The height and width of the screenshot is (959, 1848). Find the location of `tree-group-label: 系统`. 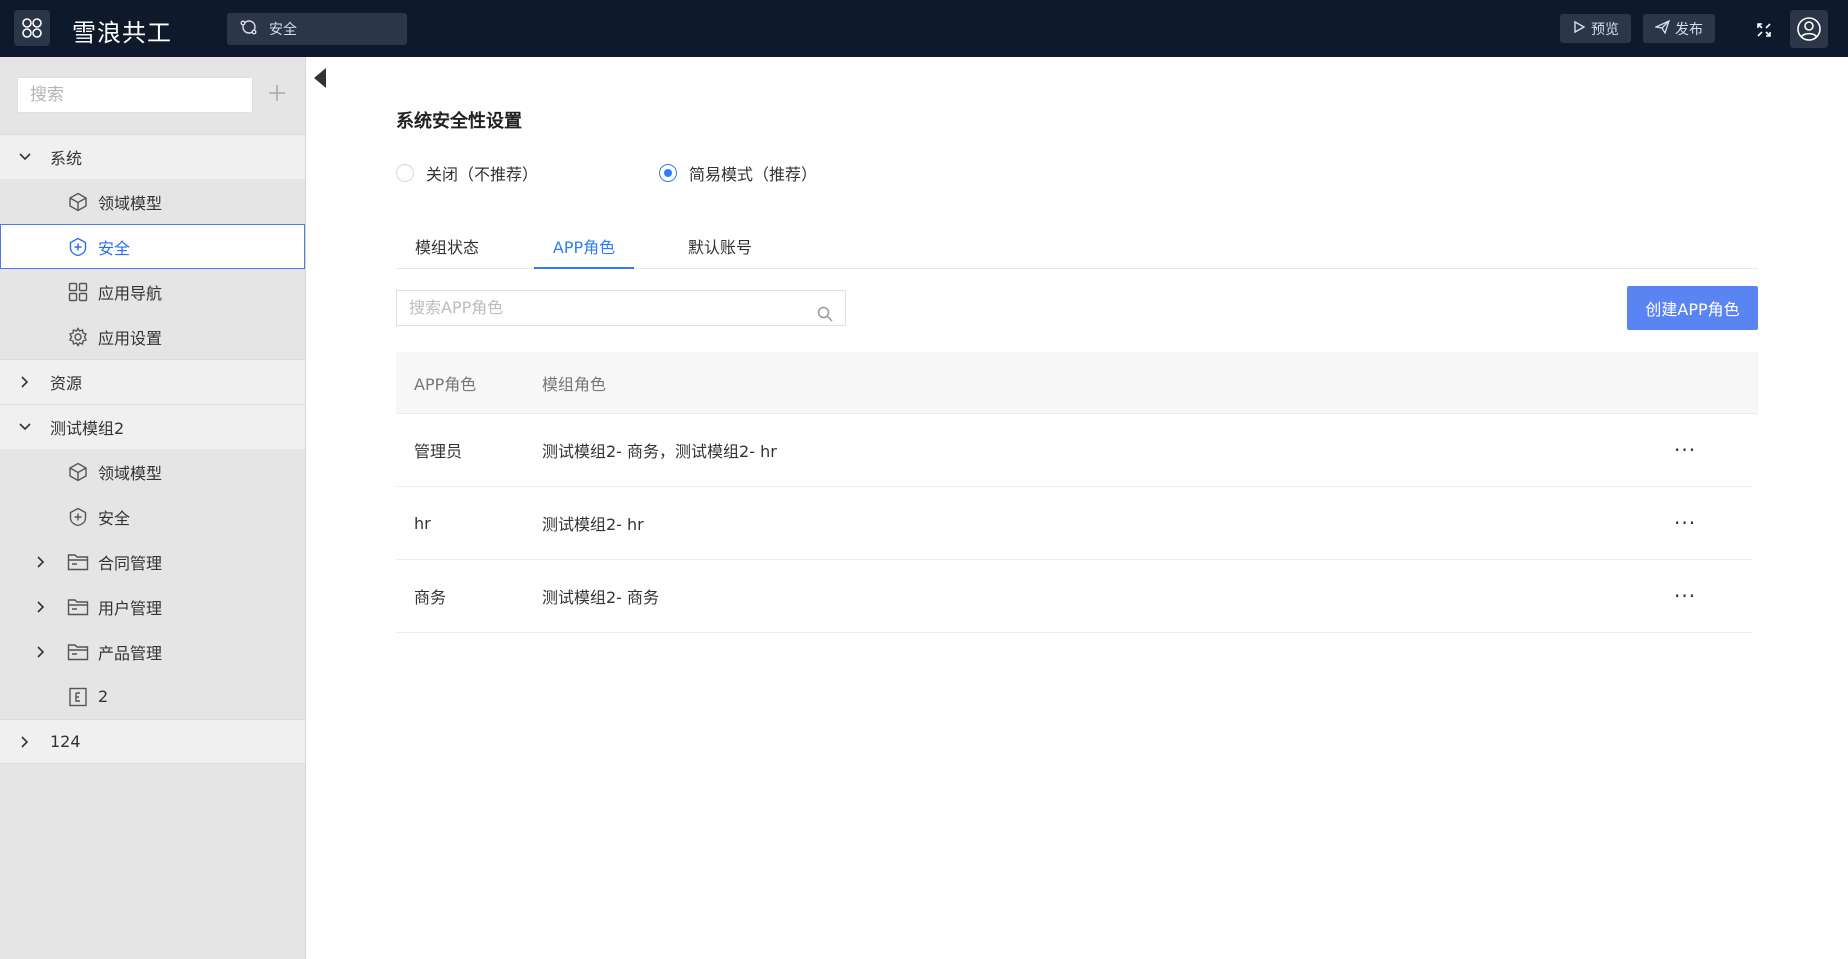

tree-group-label: 系统 is located at coordinates (66, 158).